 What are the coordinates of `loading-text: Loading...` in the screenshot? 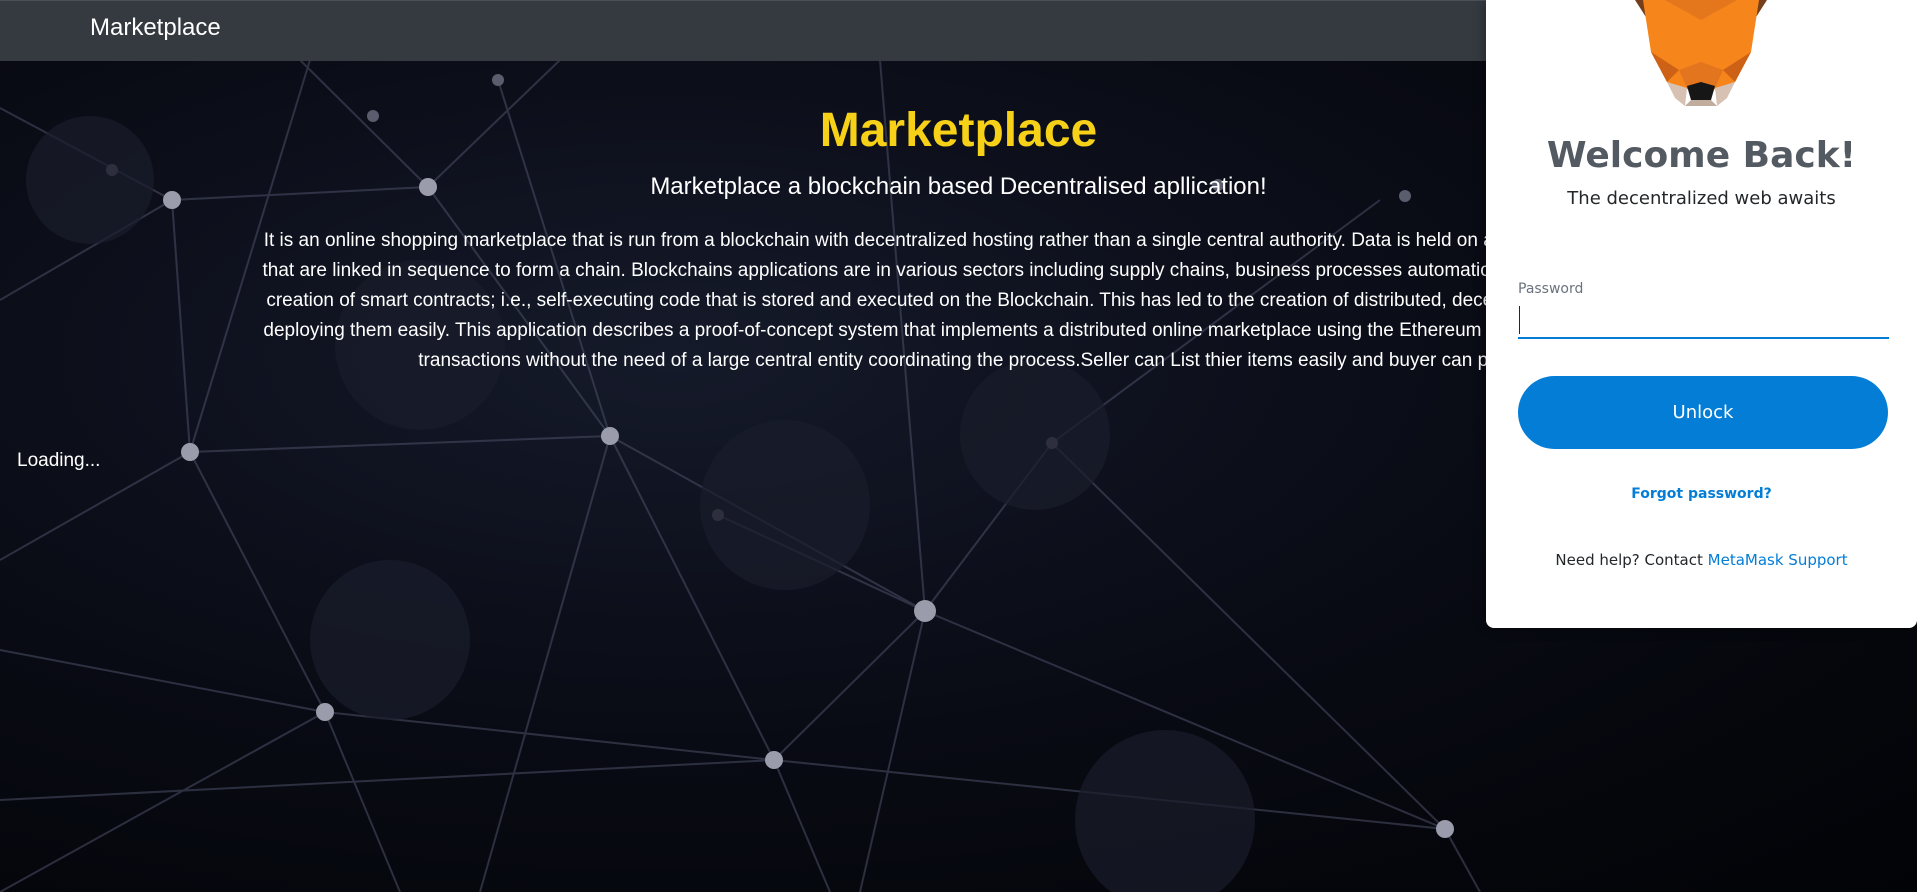 It's located at (59, 460).